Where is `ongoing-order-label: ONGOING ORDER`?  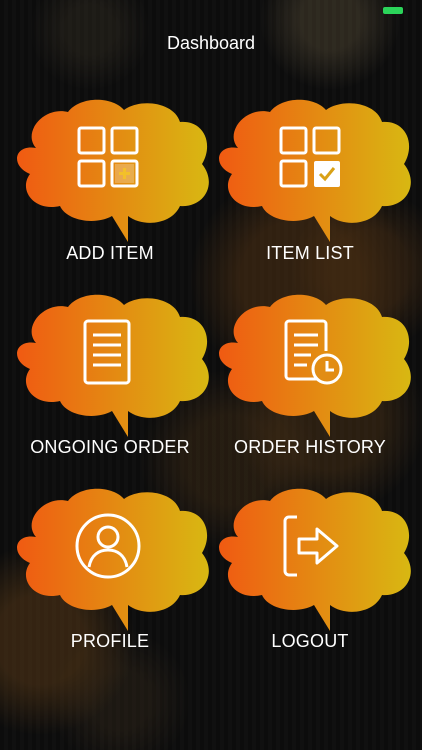 ongoing-order-label: ONGOING ORDER is located at coordinates (110, 447).